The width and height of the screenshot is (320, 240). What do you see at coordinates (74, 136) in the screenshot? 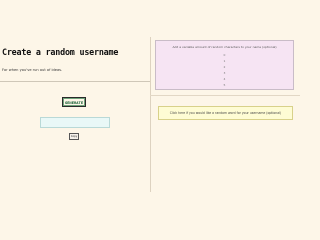
I see `copy-button: Copy` at bounding box center [74, 136].